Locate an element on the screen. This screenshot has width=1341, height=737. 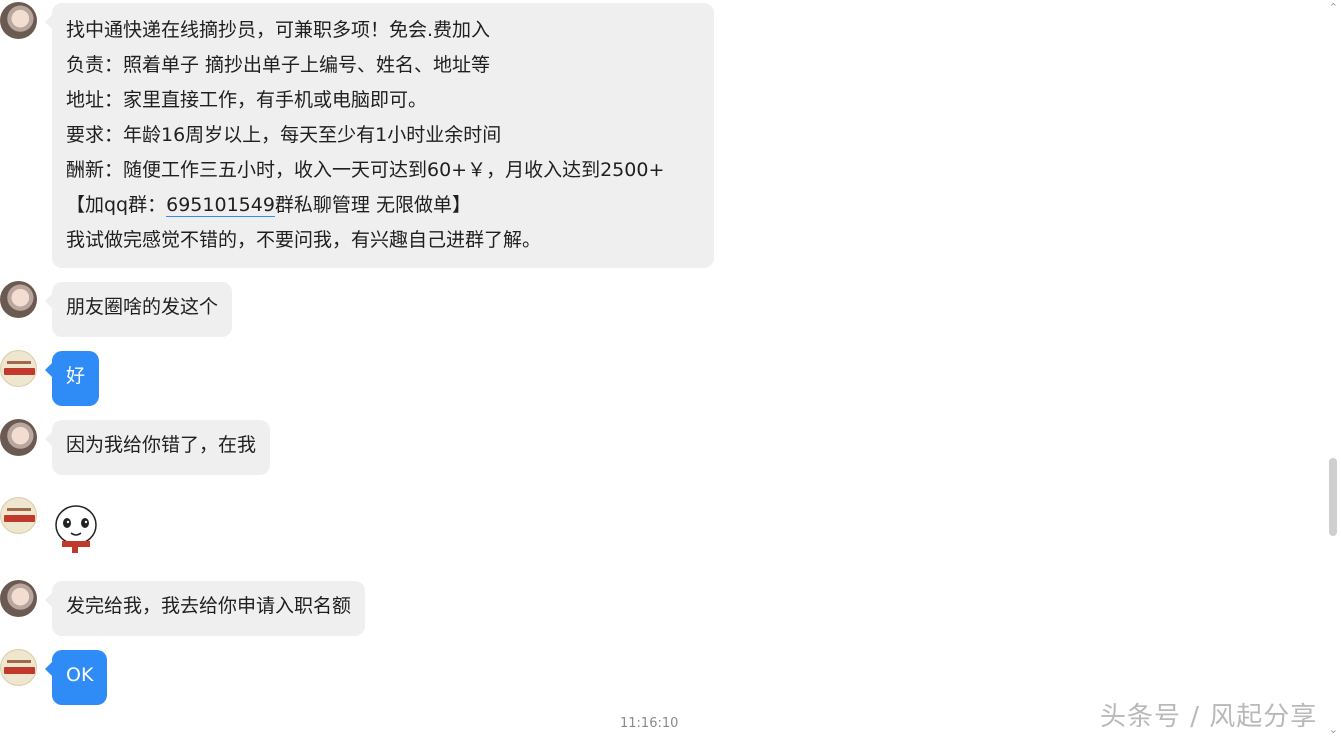
message-bubble-outgoing: OK is located at coordinates (80, 677).